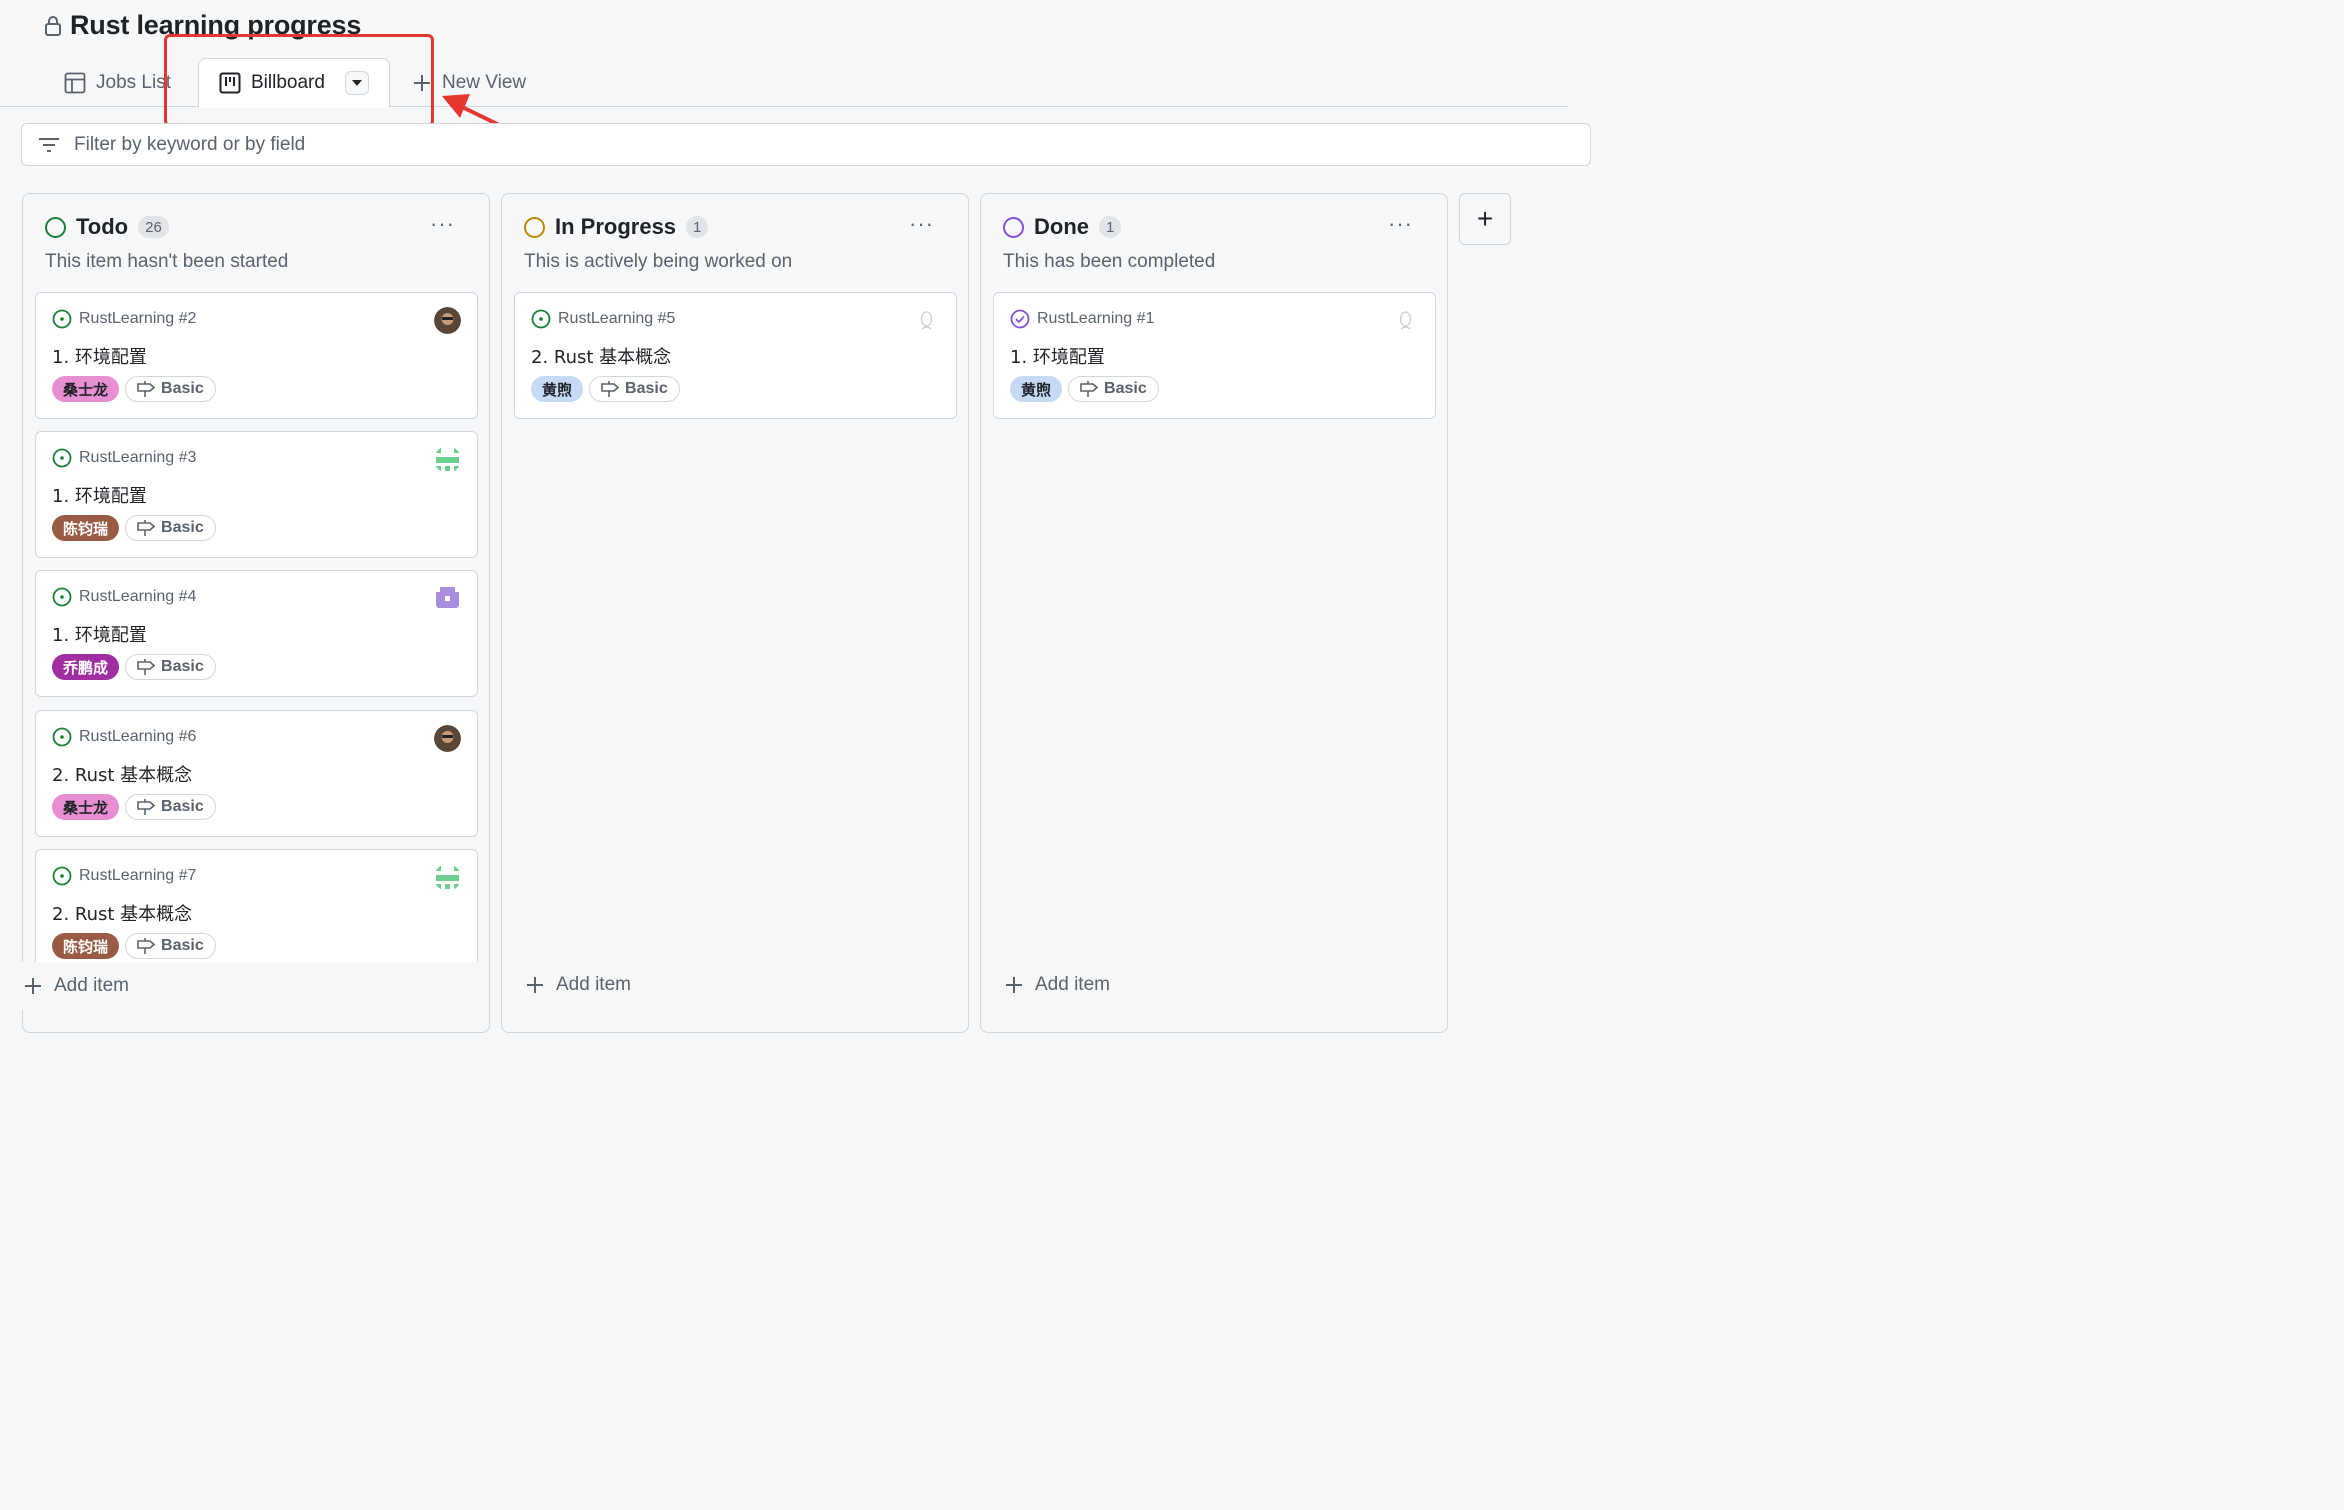 This screenshot has width=2344, height=1510. What do you see at coordinates (1096, 318) in the screenshot?
I see `card-ref-label: RustLearning #1` at bounding box center [1096, 318].